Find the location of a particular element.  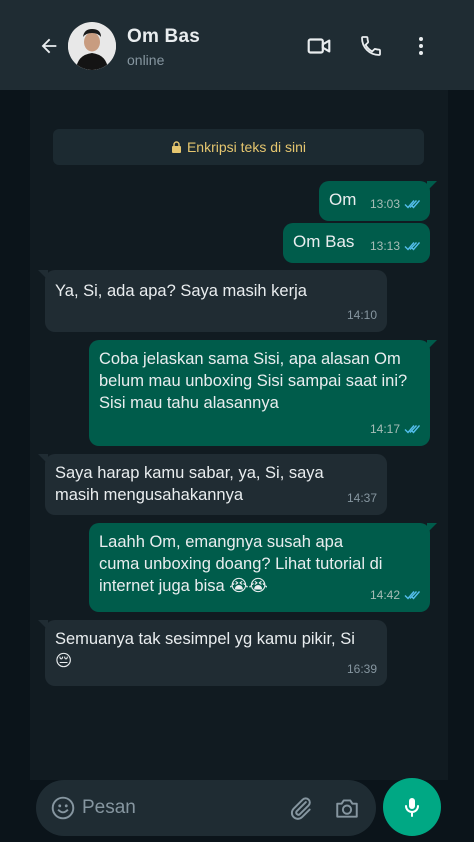

back-arrow-icon is located at coordinates (49, 46).